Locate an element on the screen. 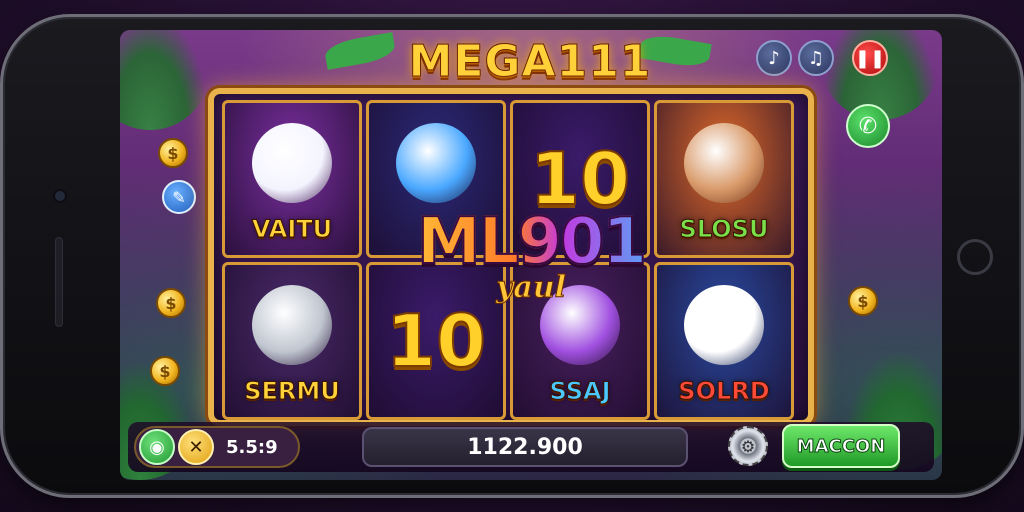 This screenshot has width=1024, height=512. key-icon is located at coordinates (436, 163).